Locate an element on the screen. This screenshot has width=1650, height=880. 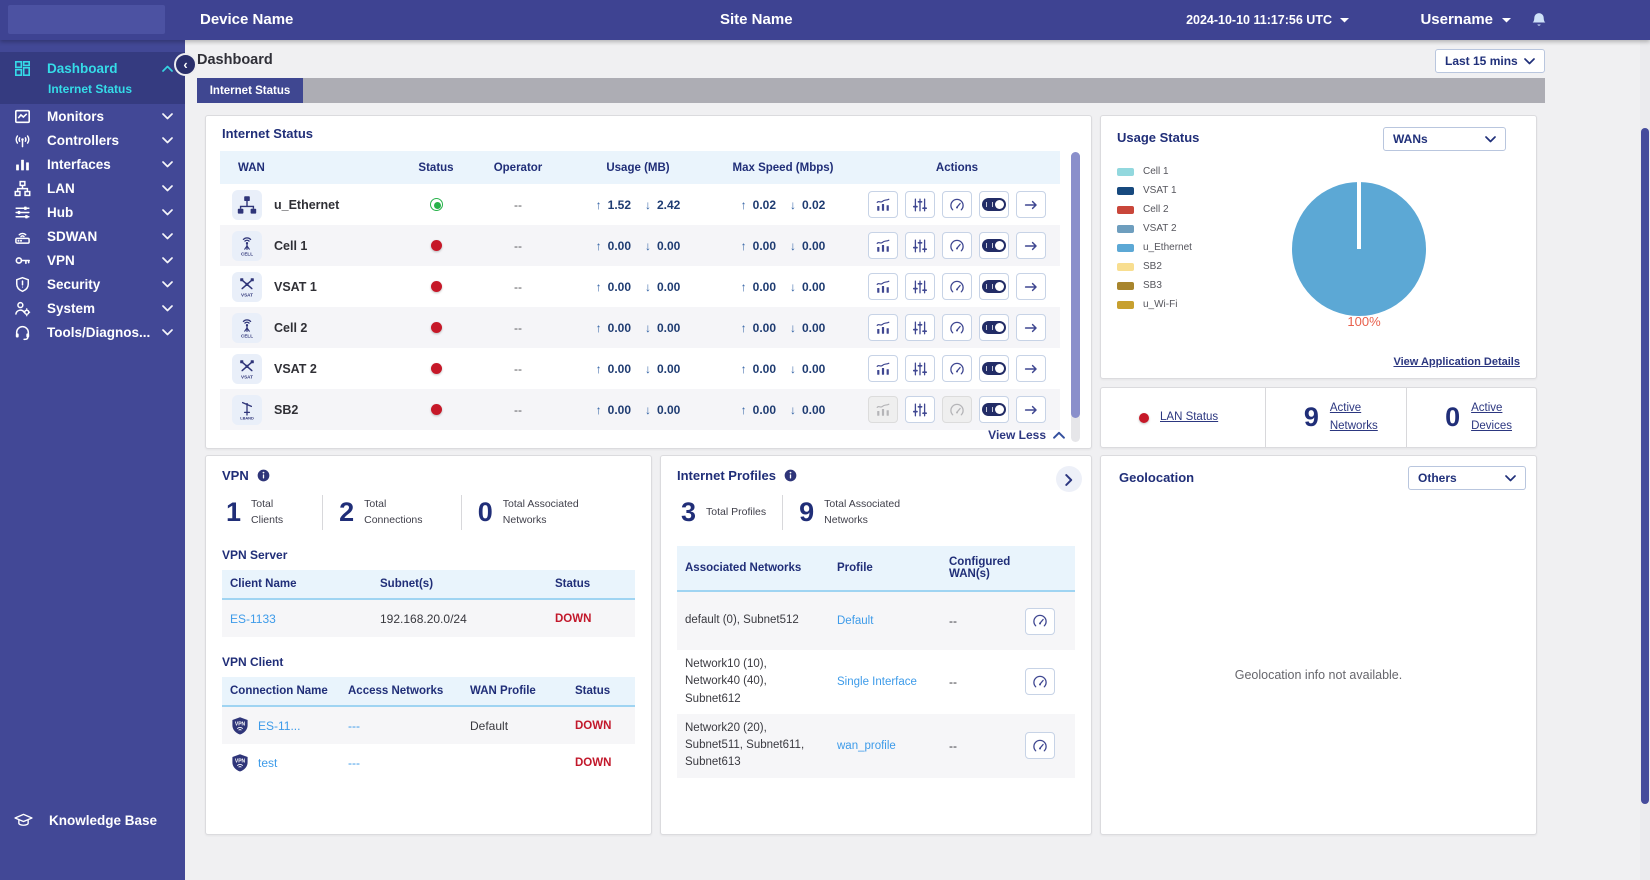
status-value: DOWN is located at coordinates (593, 762).